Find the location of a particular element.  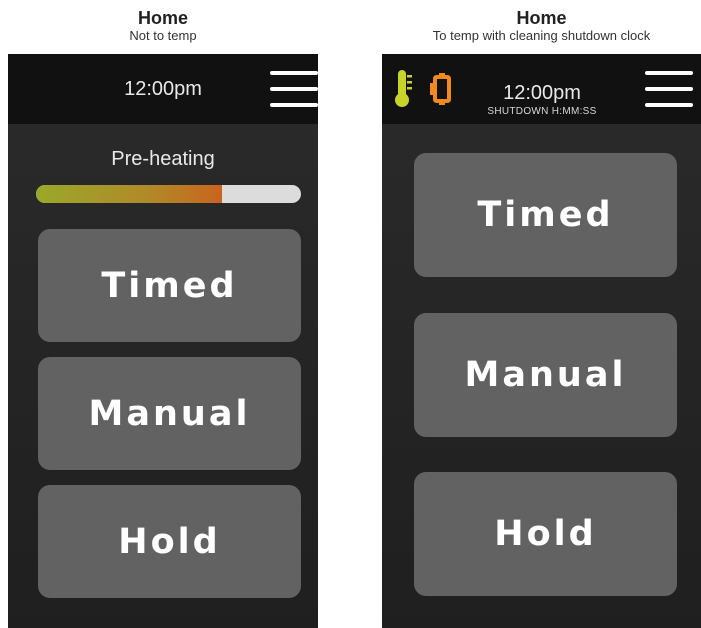

left-caption-subtitle: Not to temp is located at coordinates (163, 35).